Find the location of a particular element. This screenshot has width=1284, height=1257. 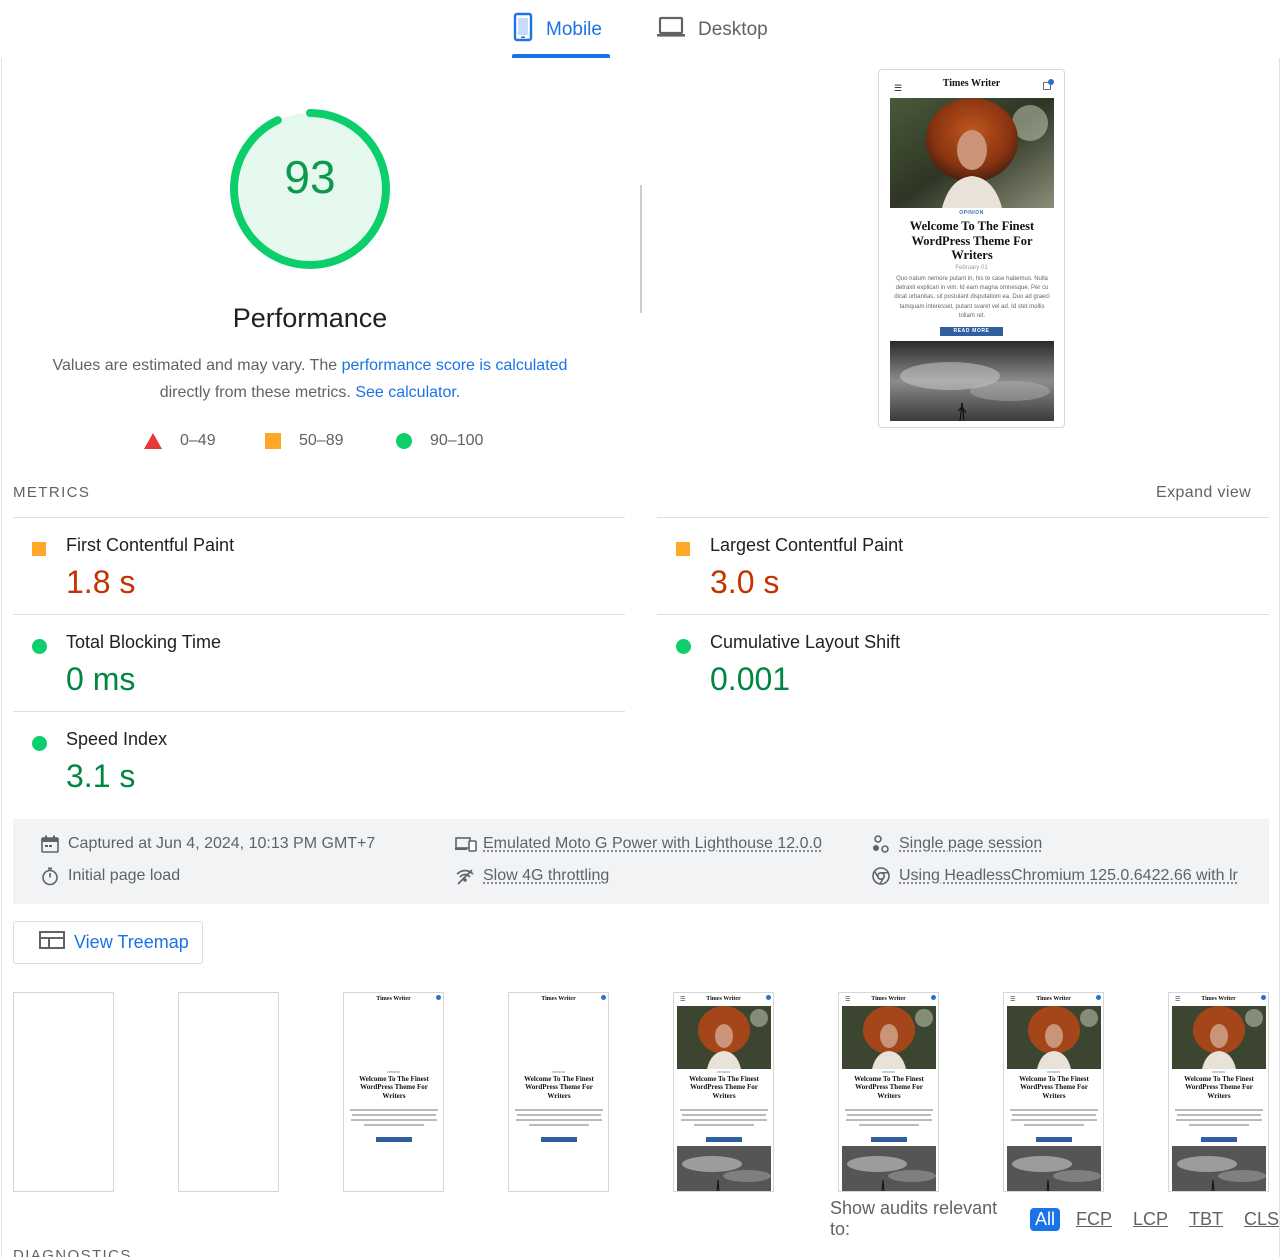

session-text: Single page session is located at coordinates (971, 843).